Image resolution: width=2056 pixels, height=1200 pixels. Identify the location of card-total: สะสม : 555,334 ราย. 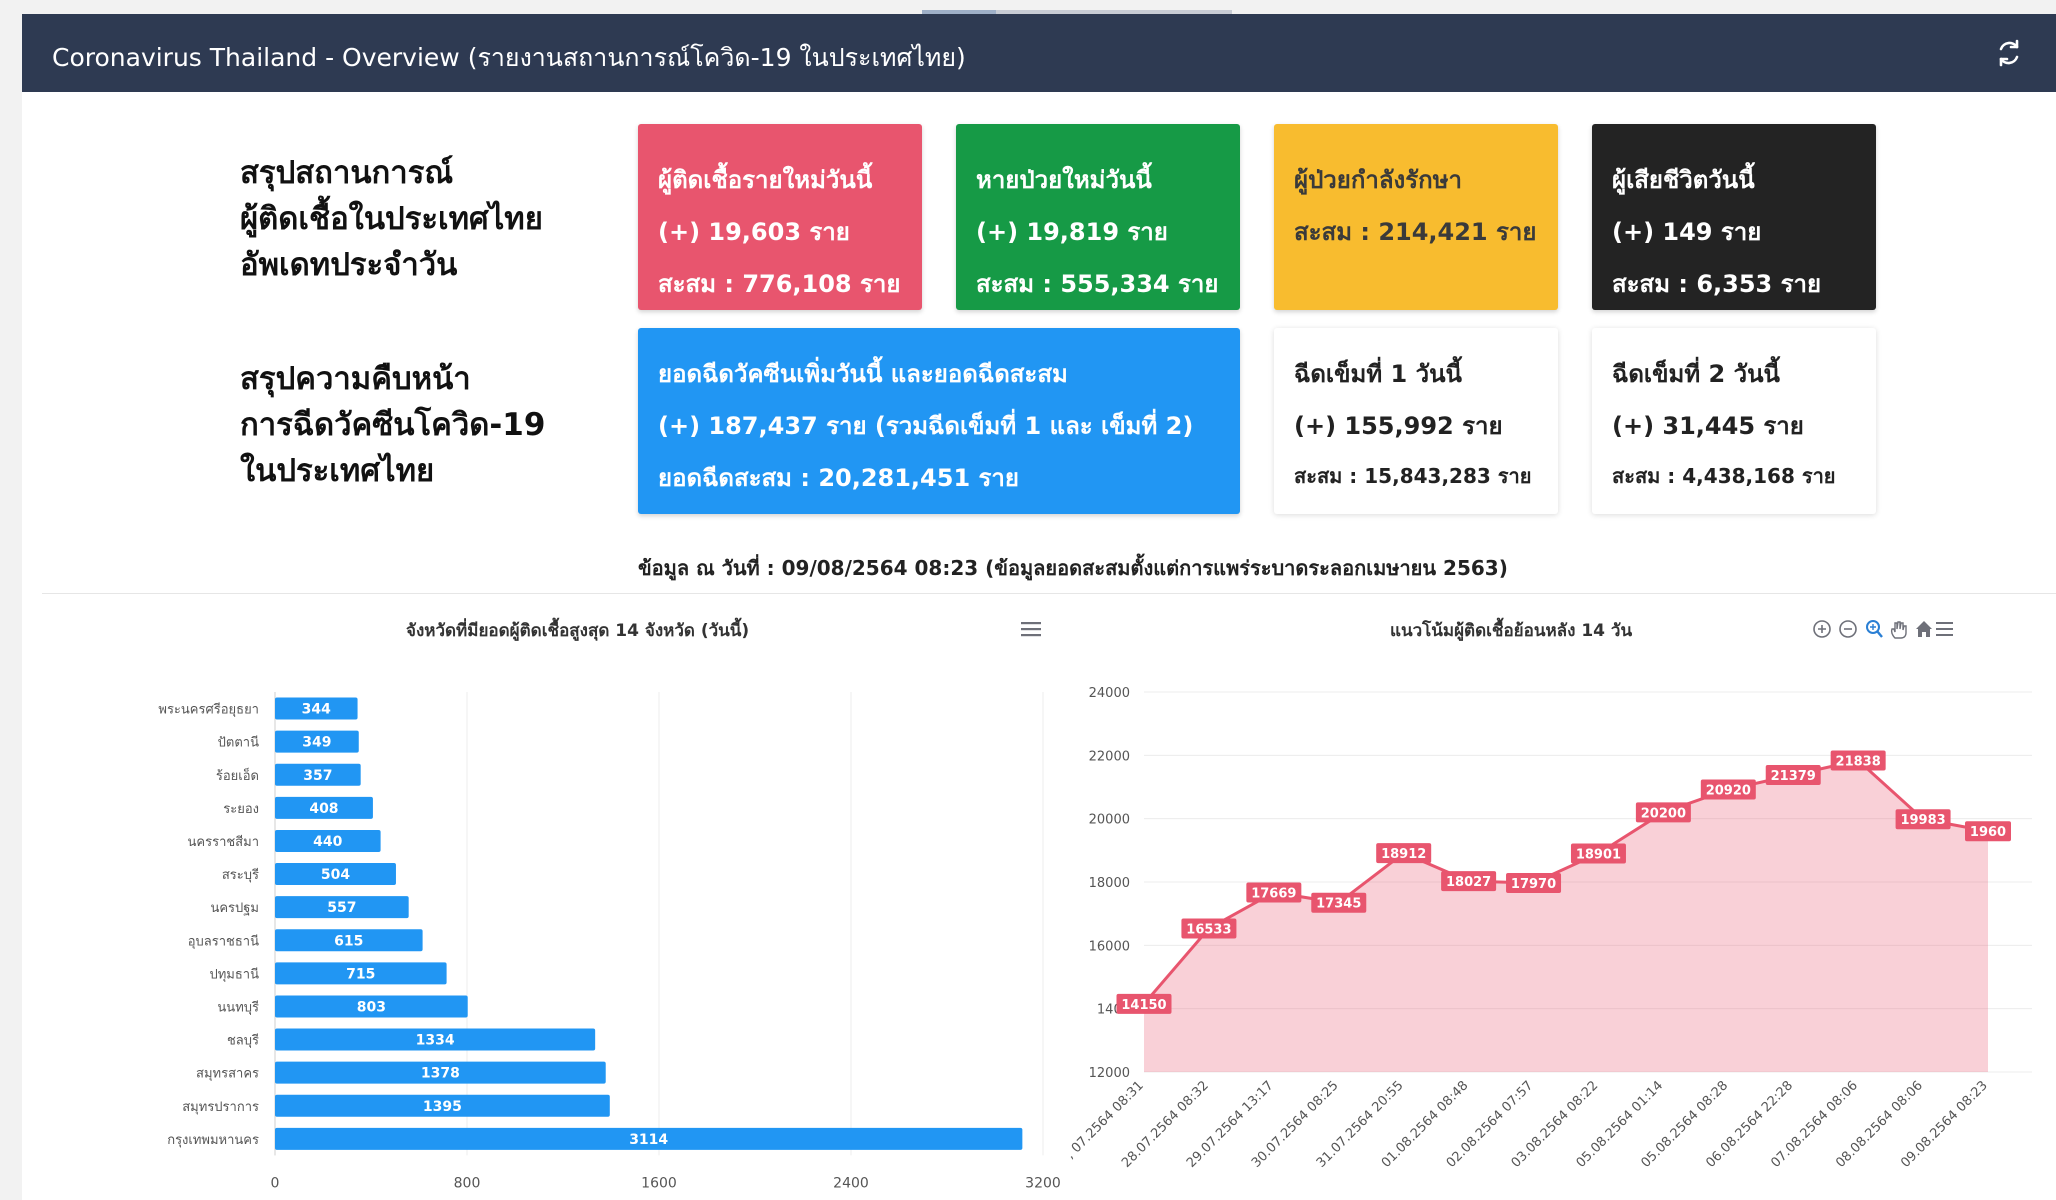
(1097, 284).